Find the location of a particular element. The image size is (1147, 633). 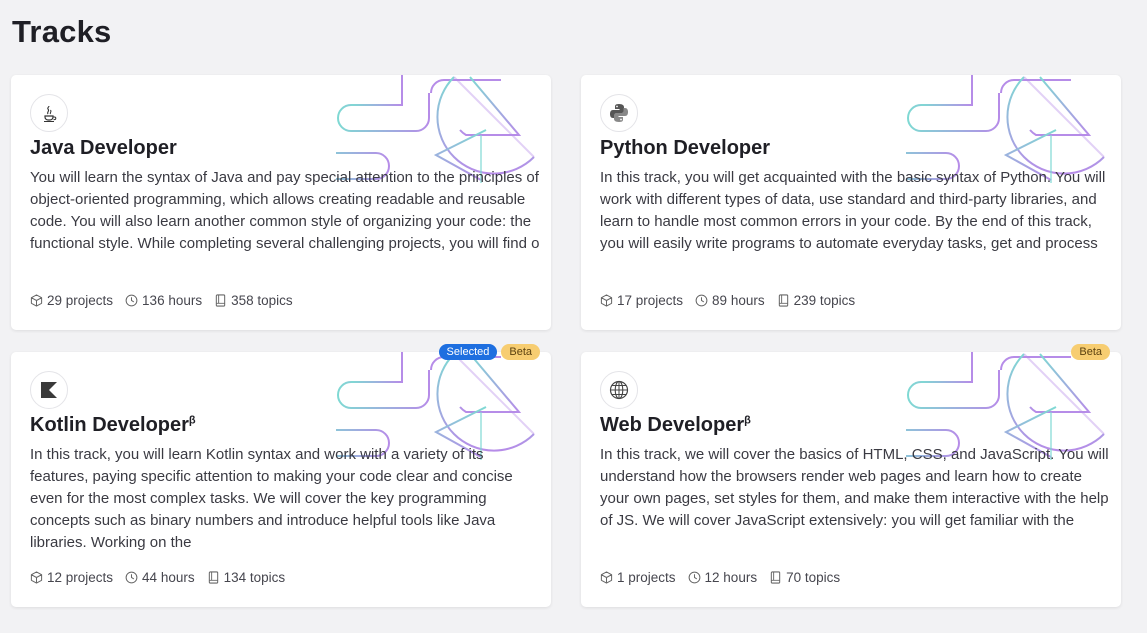

track-stats: 1 projects 12 hours 70 topics is located at coordinates (720, 577).